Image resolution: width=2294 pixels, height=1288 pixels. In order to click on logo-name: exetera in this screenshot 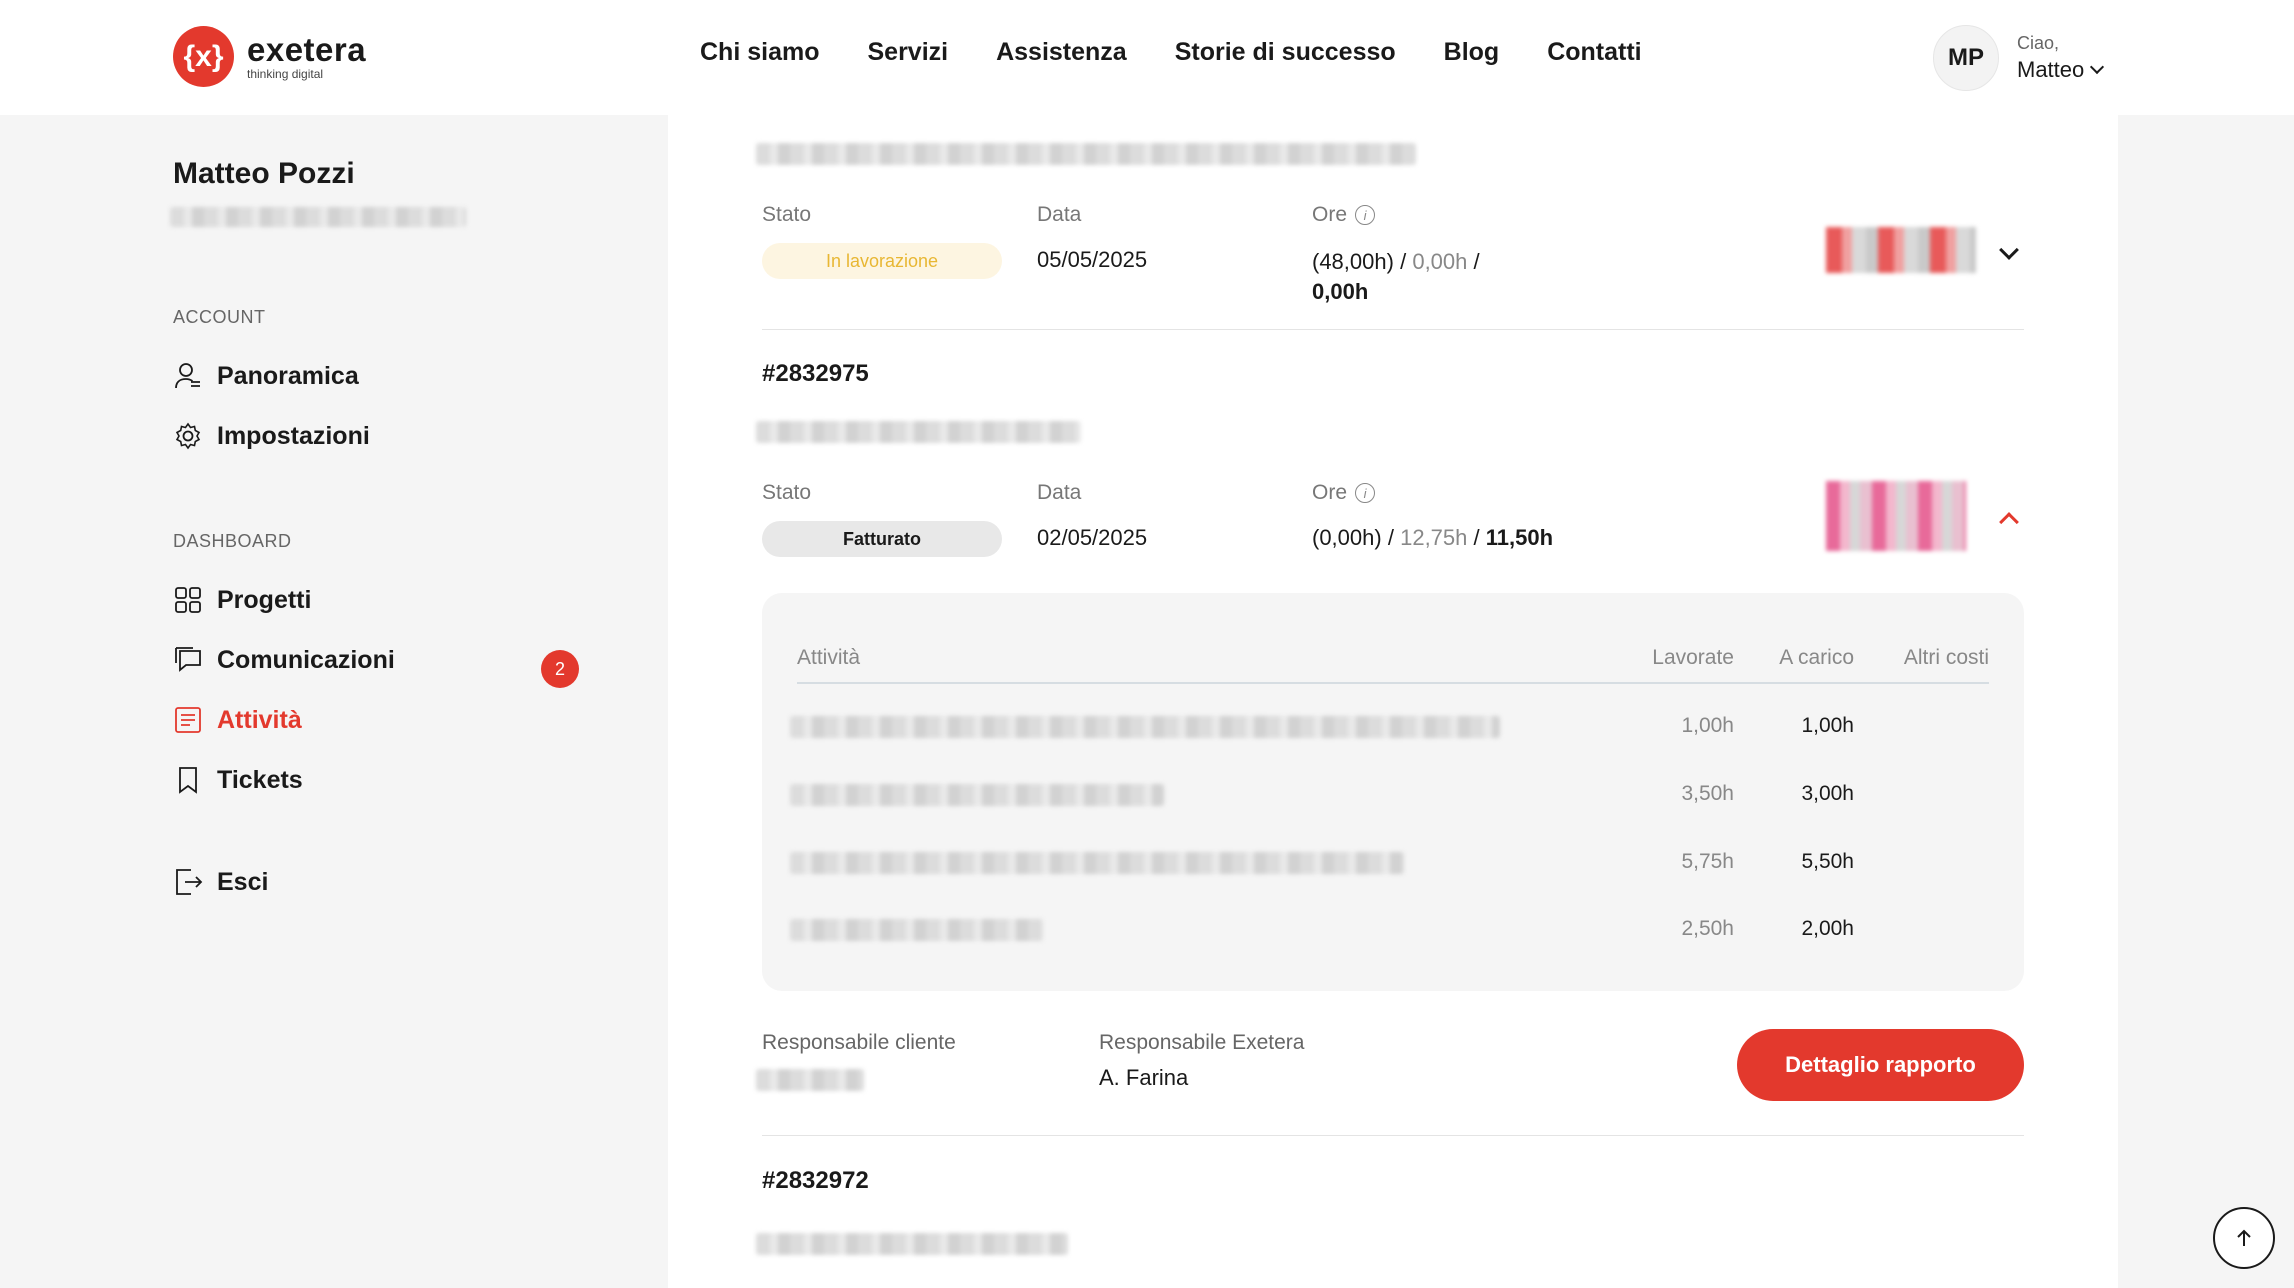, I will do `click(307, 49)`.